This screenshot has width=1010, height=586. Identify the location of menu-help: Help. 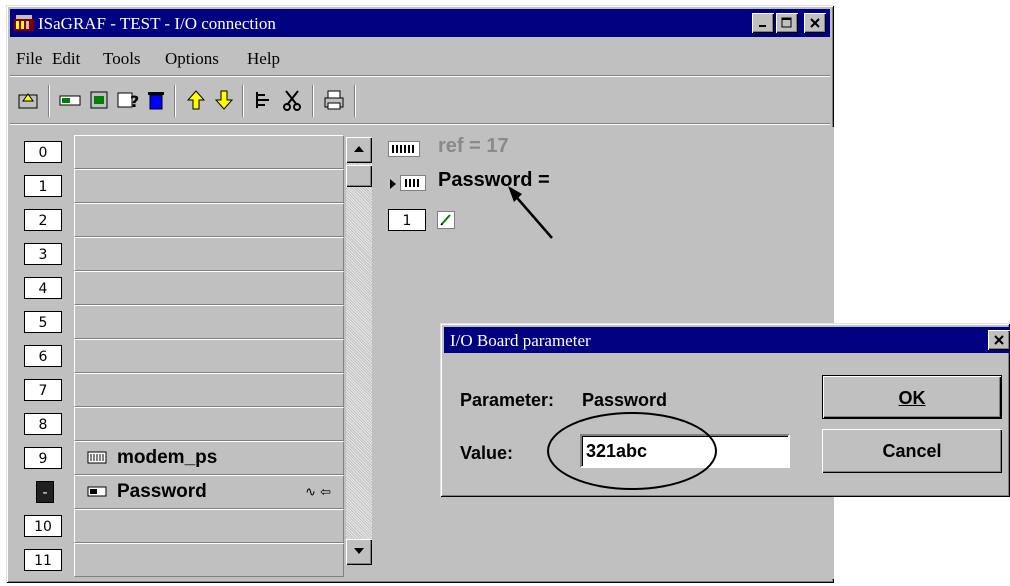
(263, 59).